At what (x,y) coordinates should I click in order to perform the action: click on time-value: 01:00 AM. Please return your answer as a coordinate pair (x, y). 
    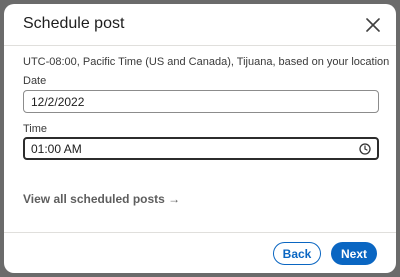
    Looking at the image, I should click on (56, 149).